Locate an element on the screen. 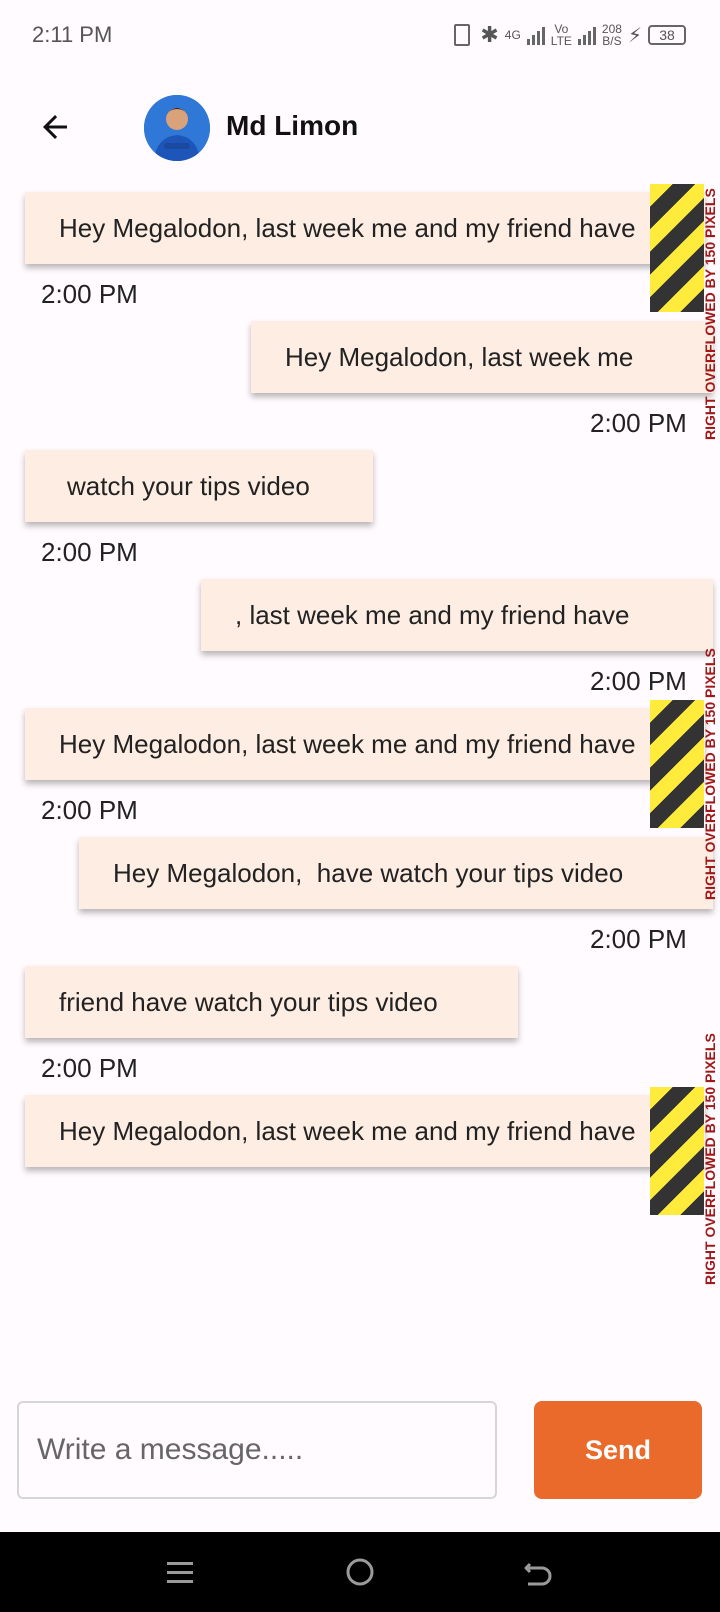 Image resolution: width=720 pixels, height=1612 pixels. app-bar: Md Limon is located at coordinates (360, 130).